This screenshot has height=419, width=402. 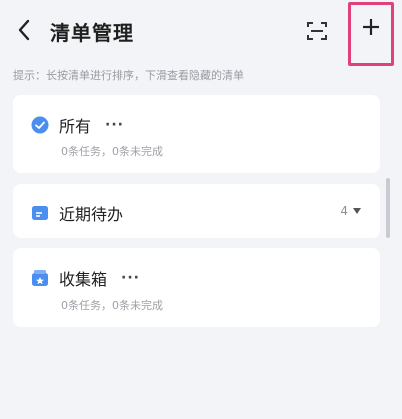 I want to click on check-circle-icon, so click(x=40, y=125).